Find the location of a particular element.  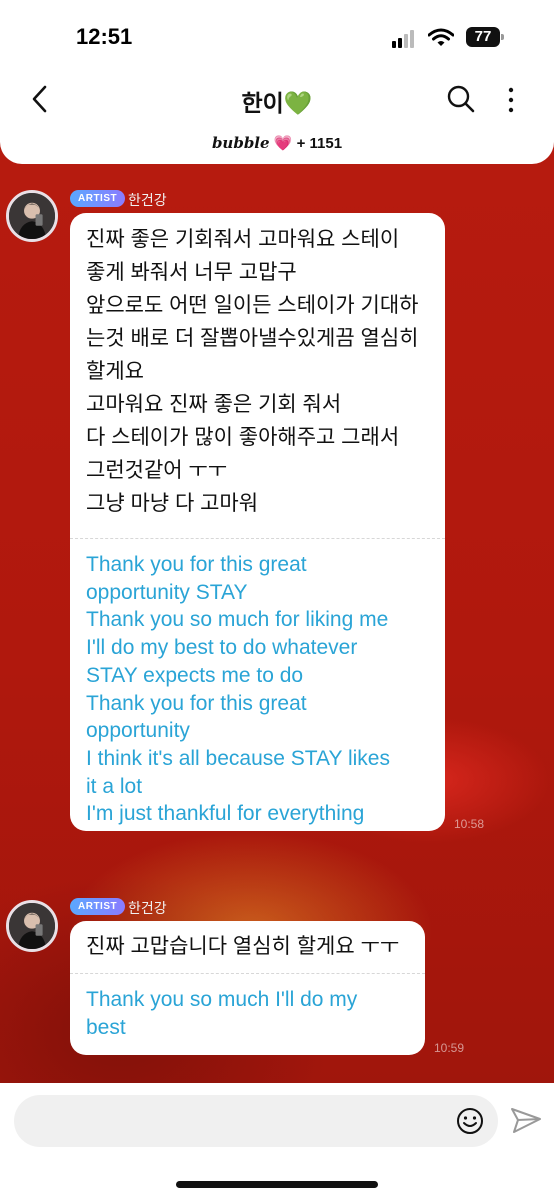

message-input is located at coordinates (244, 1122).